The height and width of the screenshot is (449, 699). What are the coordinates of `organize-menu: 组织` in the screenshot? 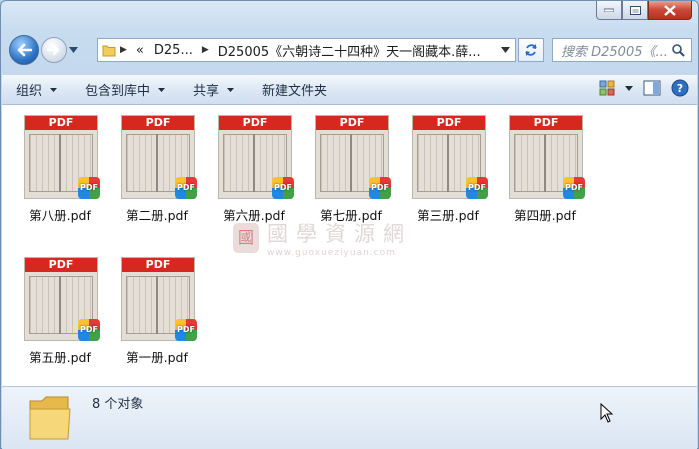 It's located at (36, 89).